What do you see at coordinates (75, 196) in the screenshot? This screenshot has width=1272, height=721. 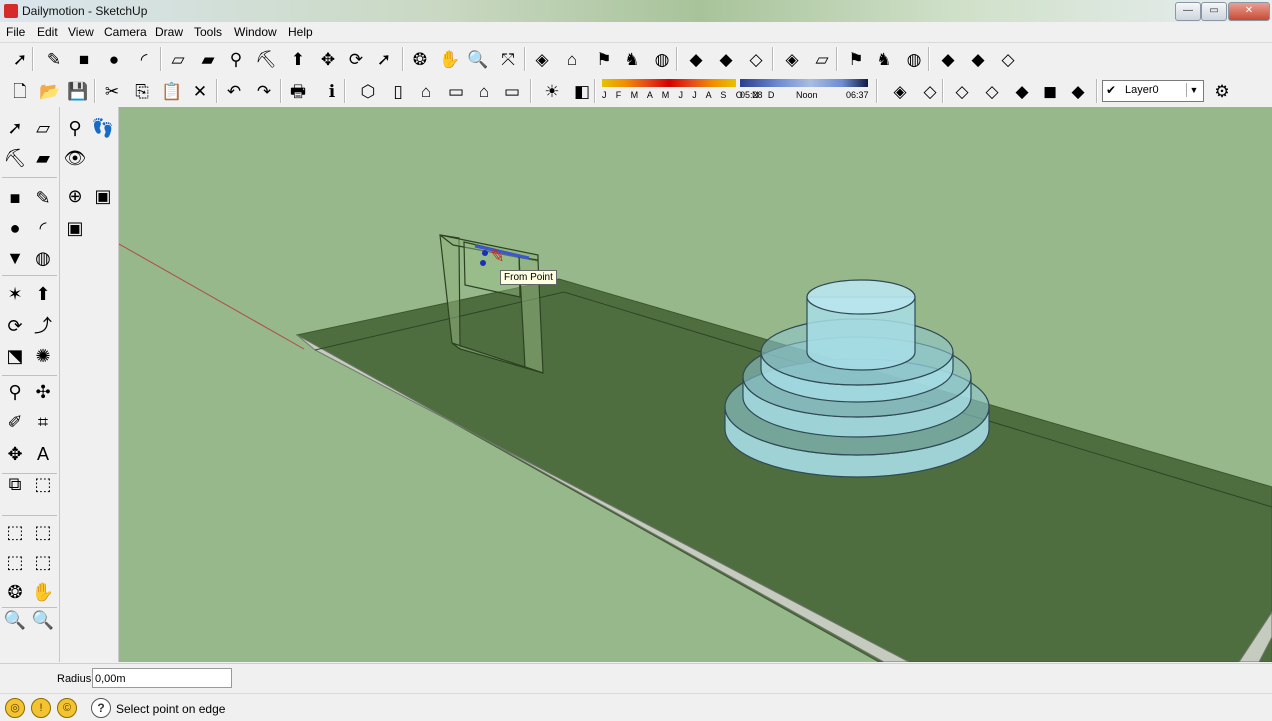 I see `section-plane-icon: ⊕` at bounding box center [75, 196].